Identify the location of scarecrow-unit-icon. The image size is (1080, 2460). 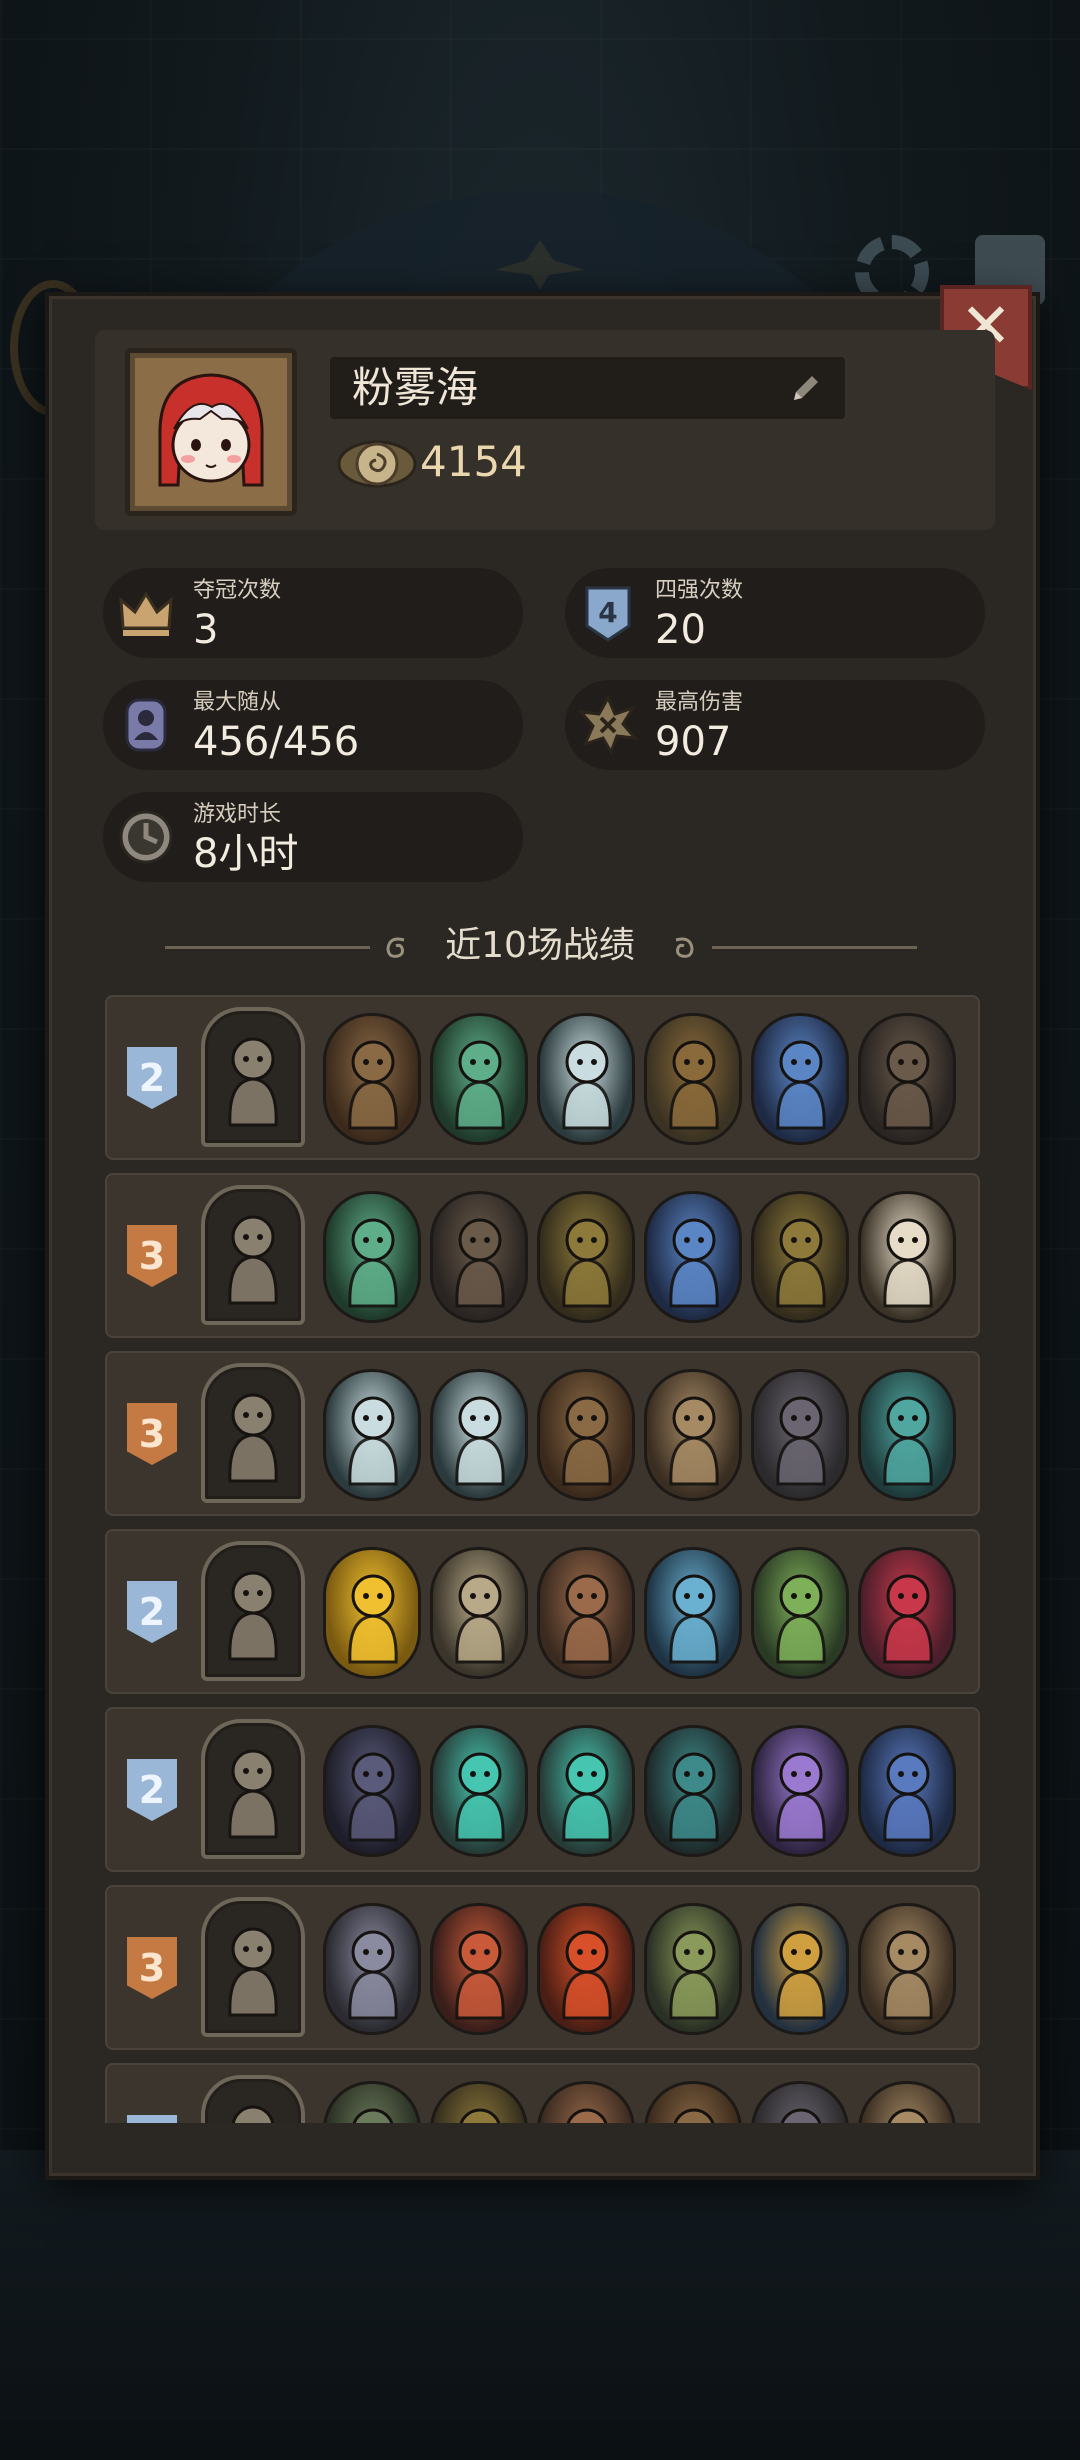
(372, 2102).